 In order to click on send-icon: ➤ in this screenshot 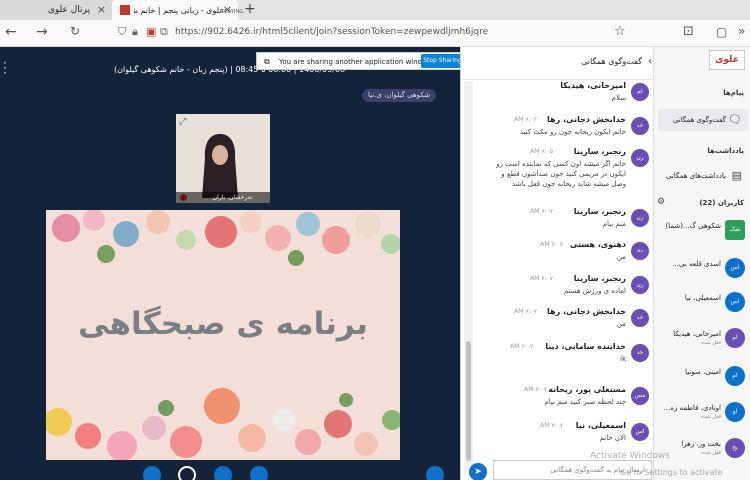, I will do `click(478, 471)`.